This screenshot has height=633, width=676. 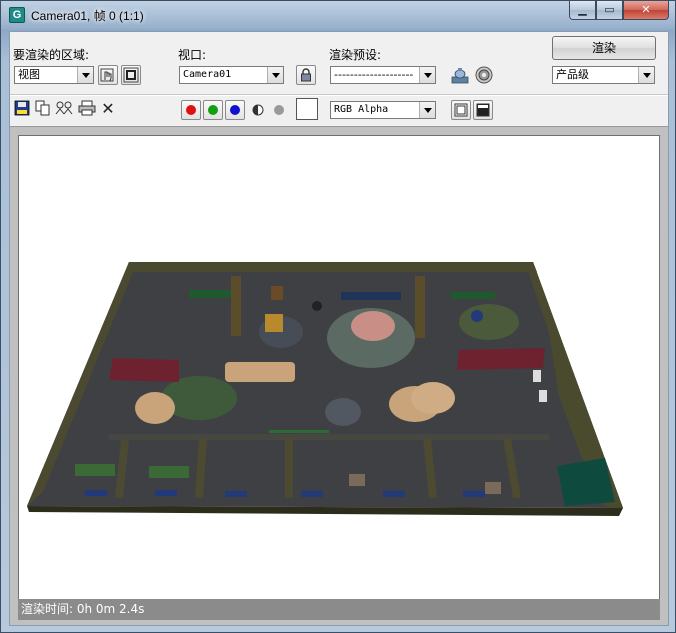 What do you see at coordinates (51, 55) in the screenshot?
I see `area-to-render-label: 要渲染的区域:` at bounding box center [51, 55].